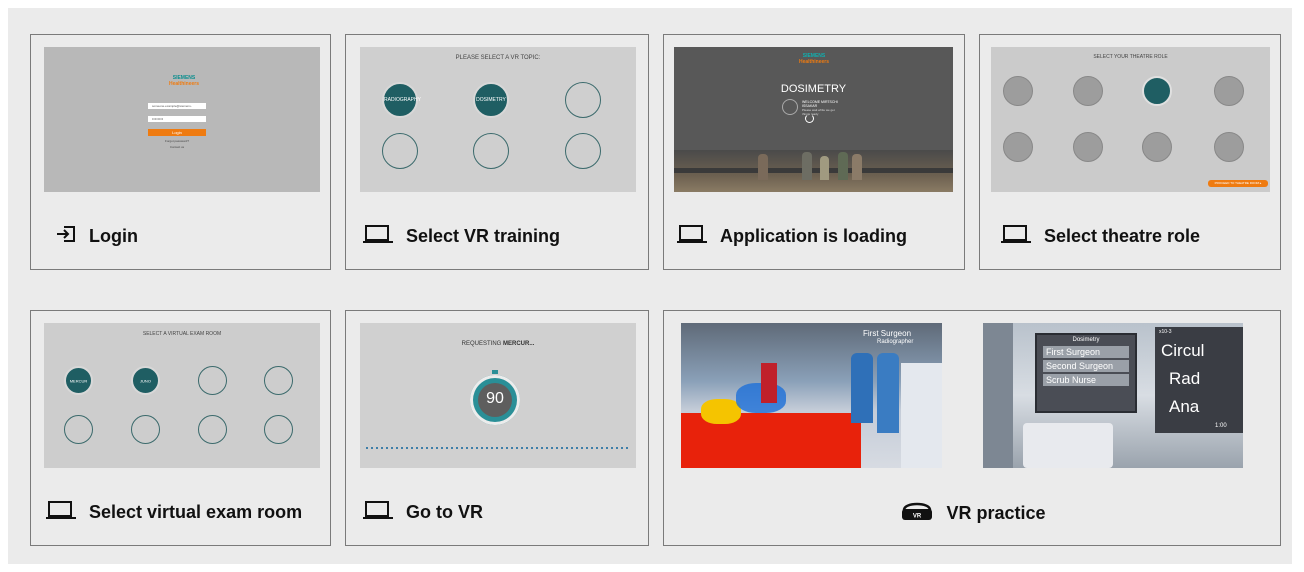 The height and width of the screenshot is (572, 1304). What do you see at coordinates (182, 395) in the screenshot?
I see `exam-room-screenshot: SELECT A VIRTUAL EXAM ROOM MERCUR JUNO` at bounding box center [182, 395].